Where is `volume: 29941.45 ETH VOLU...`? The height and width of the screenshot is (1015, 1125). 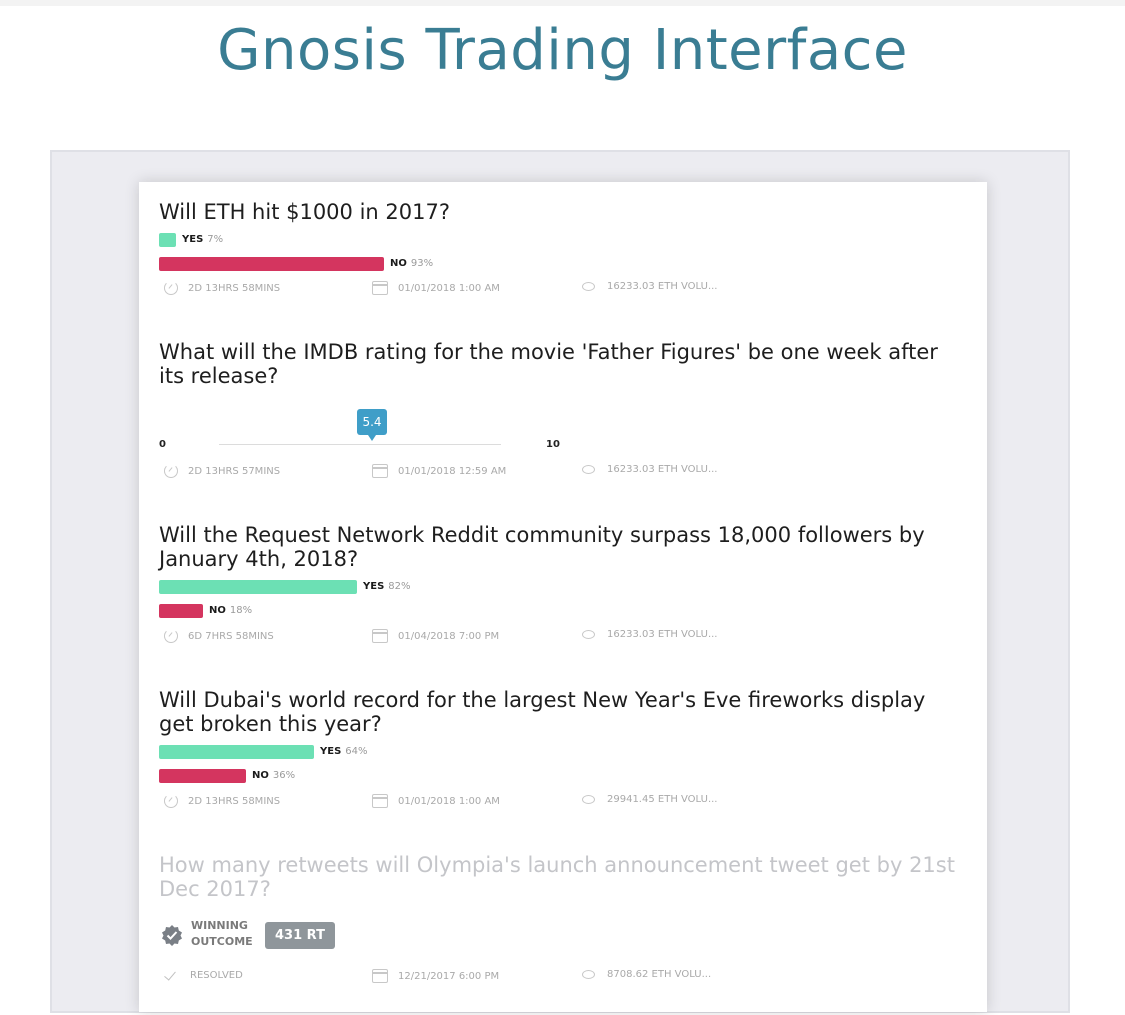
volume: 29941.45 ETH VOLU... is located at coordinates (649, 799).